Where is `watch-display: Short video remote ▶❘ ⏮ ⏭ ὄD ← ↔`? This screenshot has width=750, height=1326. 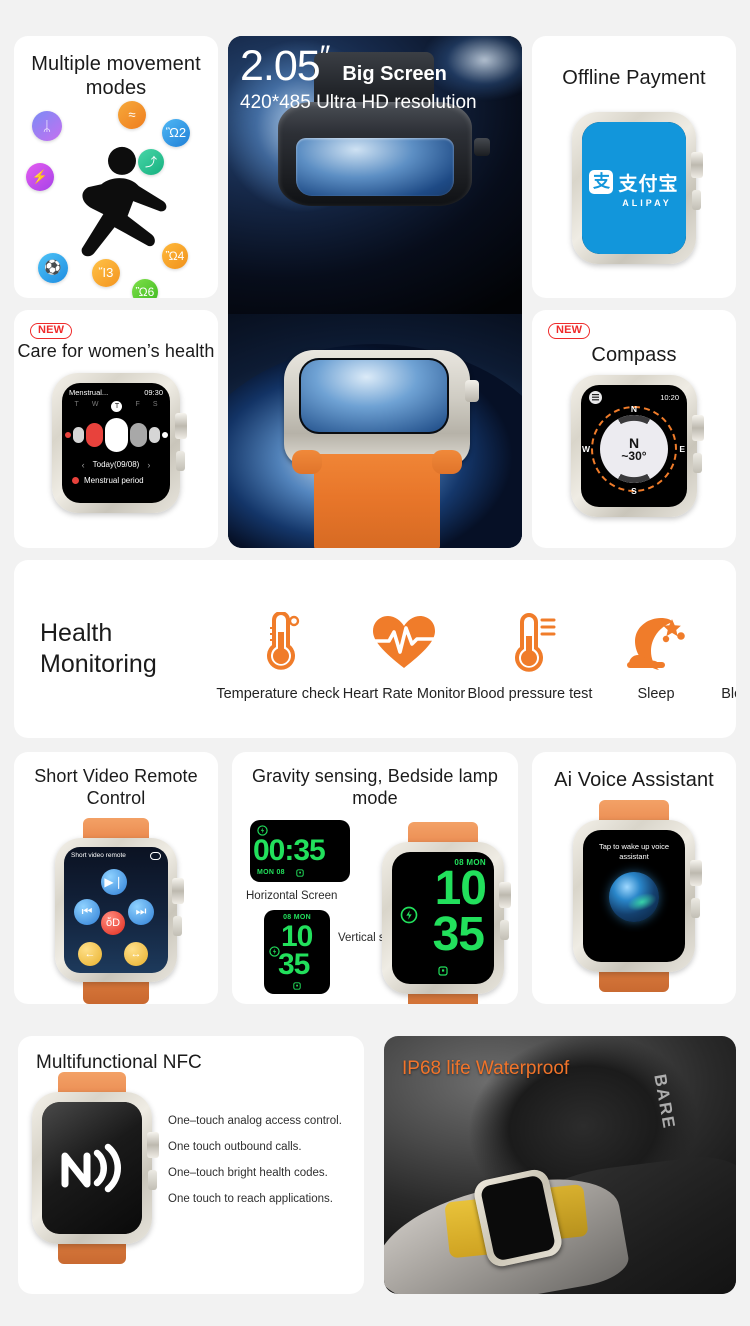
watch-display: Short video remote ▶❘ ⏮ ⏭ ὄD ← ↔ is located at coordinates (116, 909).